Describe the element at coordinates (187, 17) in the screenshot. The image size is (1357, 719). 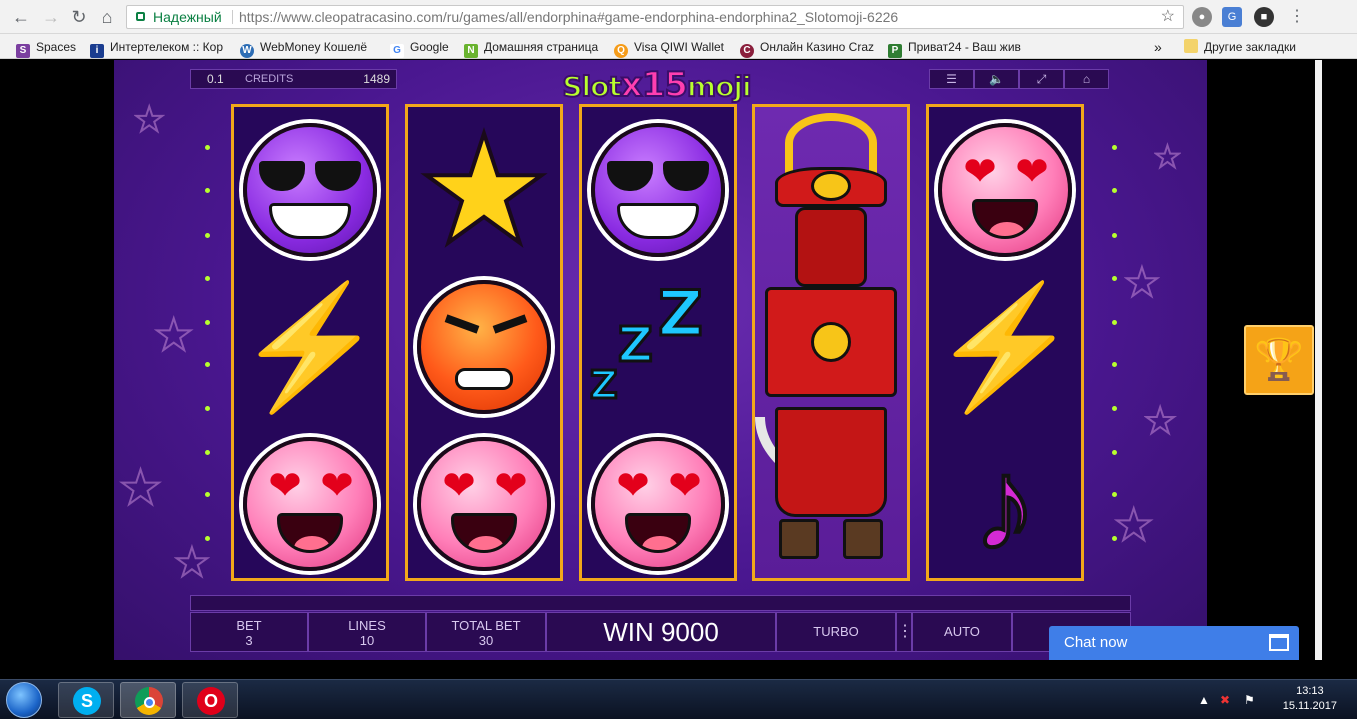
I see `secure-label: Надежный` at that location.